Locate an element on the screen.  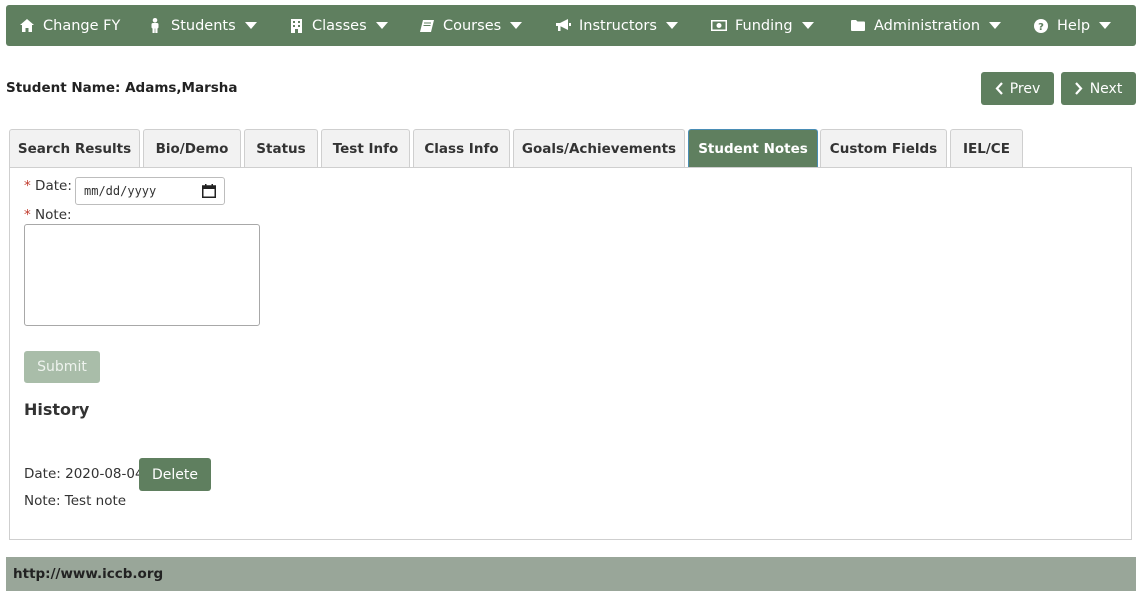
history-heading: History is located at coordinates (57, 409).